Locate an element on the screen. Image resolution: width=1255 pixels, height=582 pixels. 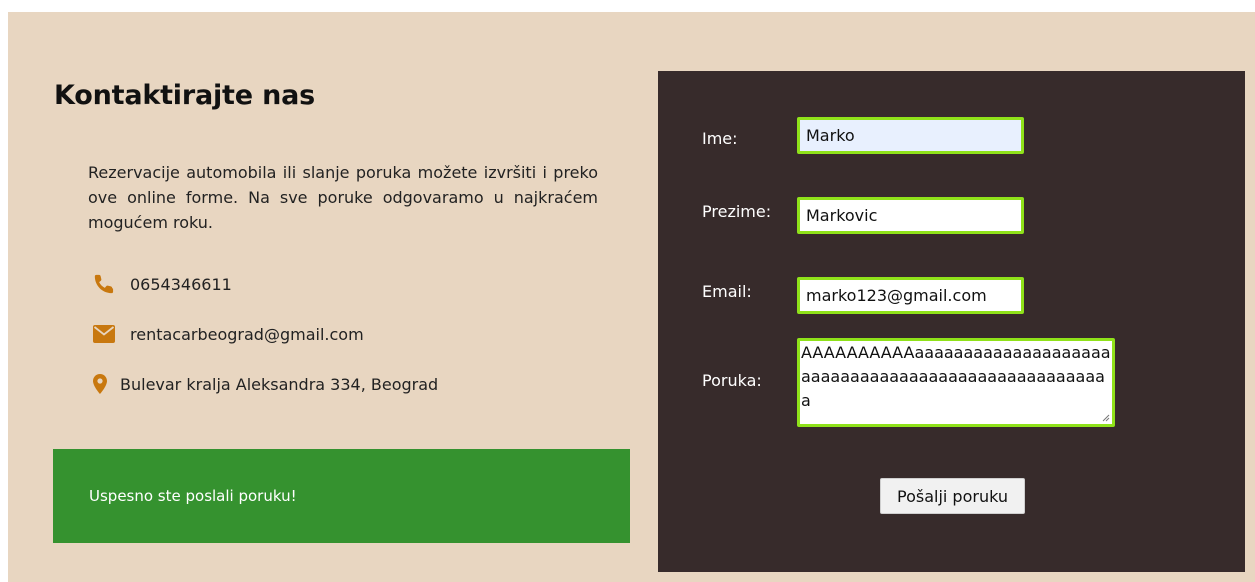
phone-icon is located at coordinates (104, 284).